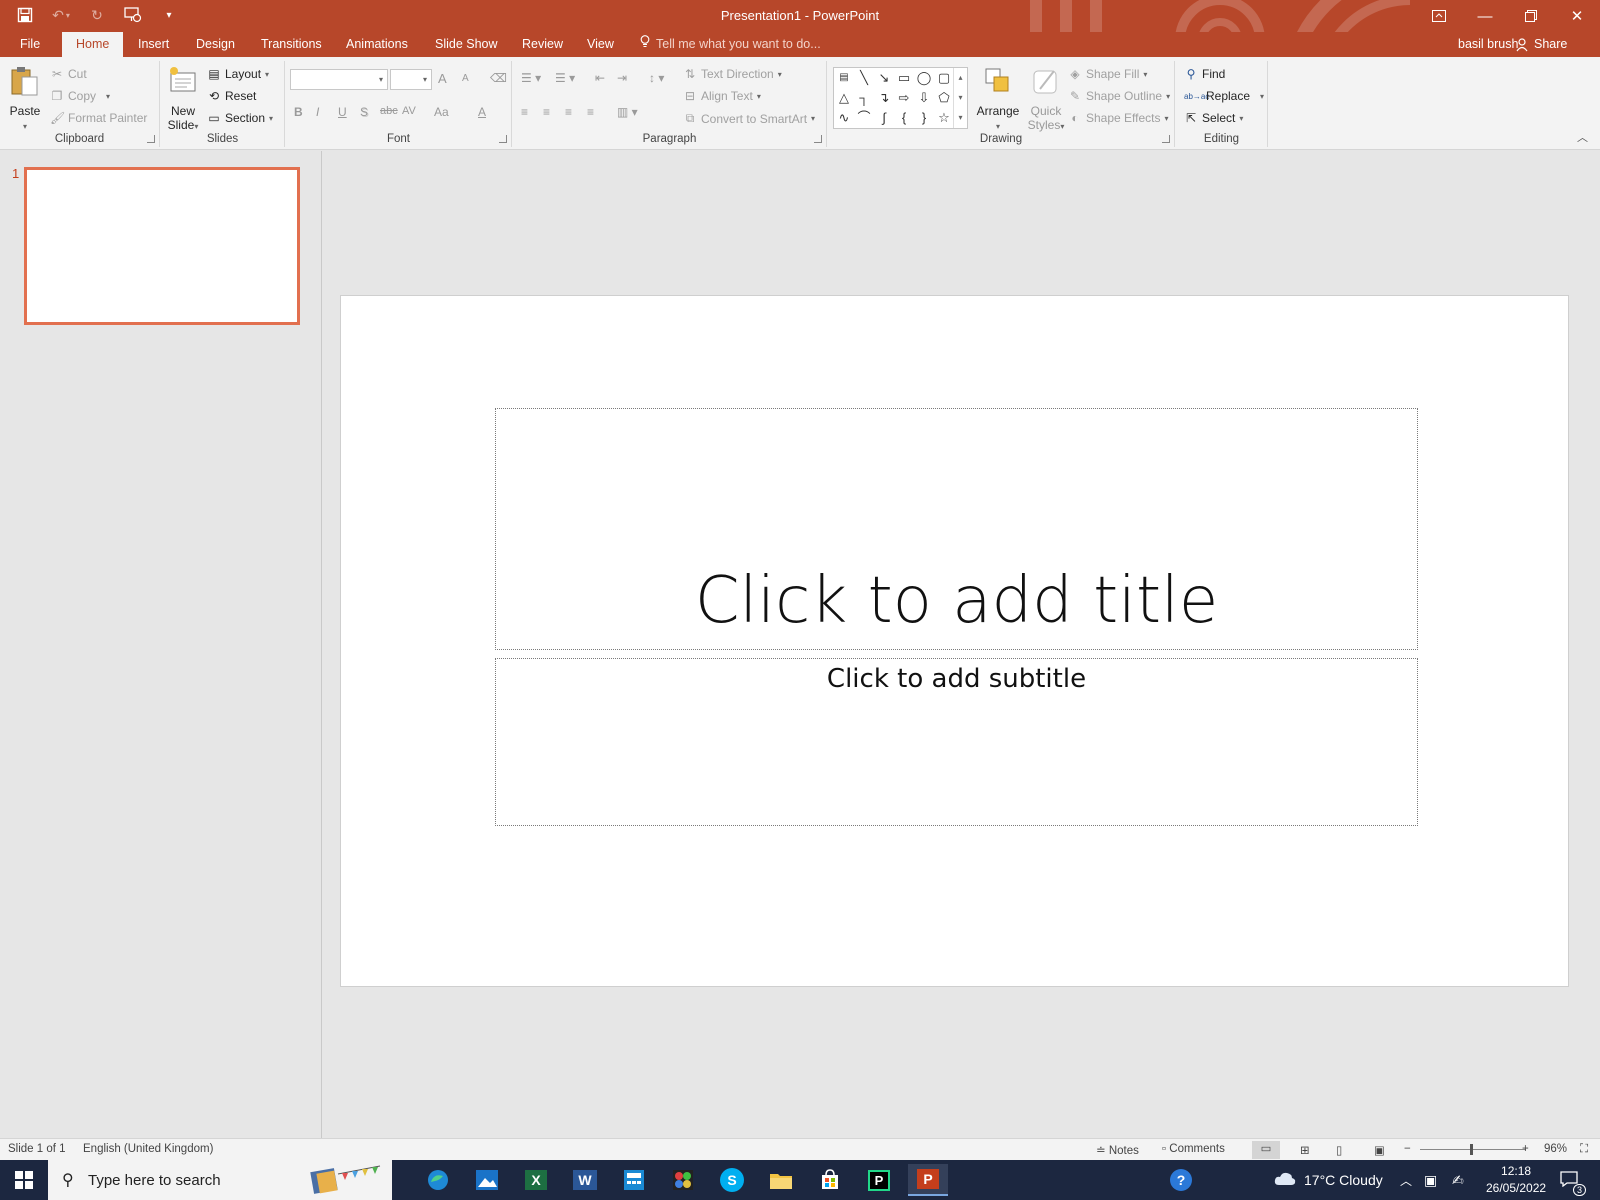  Describe the element at coordinates (1584, 1149) in the screenshot. I see `fit-to-window-icon: ⛶` at that location.